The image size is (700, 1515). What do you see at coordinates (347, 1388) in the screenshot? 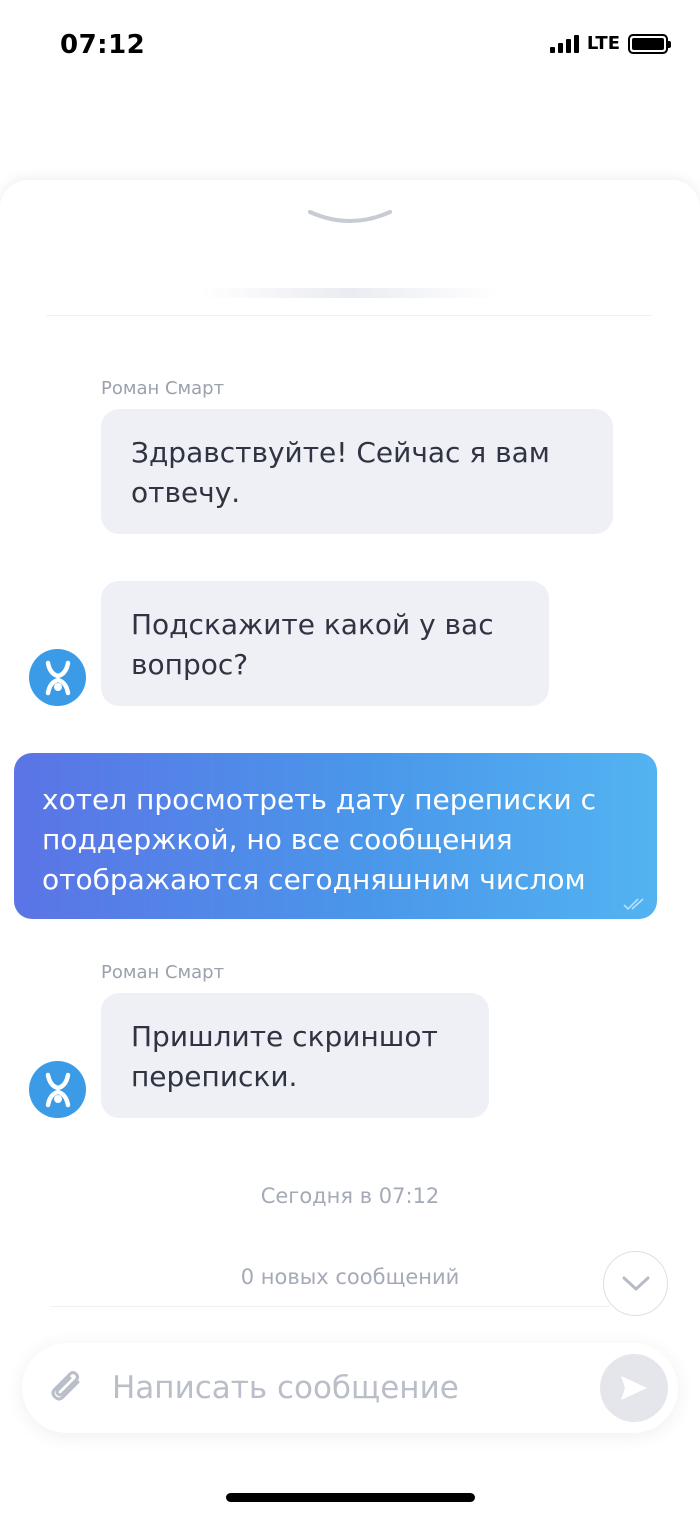
I see `message-input` at bounding box center [347, 1388].